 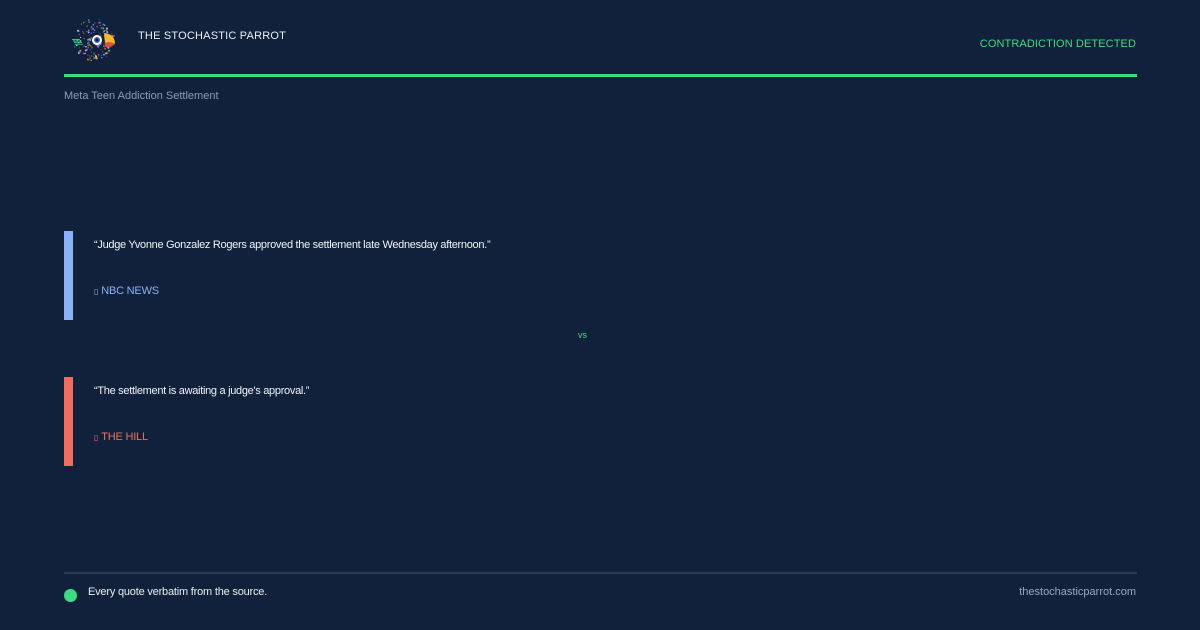 What do you see at coordinates (141, 96) in the screenshot?
I see `topic-title: Meta Teen Addiction Settlement` at bounding box center [141, 96].